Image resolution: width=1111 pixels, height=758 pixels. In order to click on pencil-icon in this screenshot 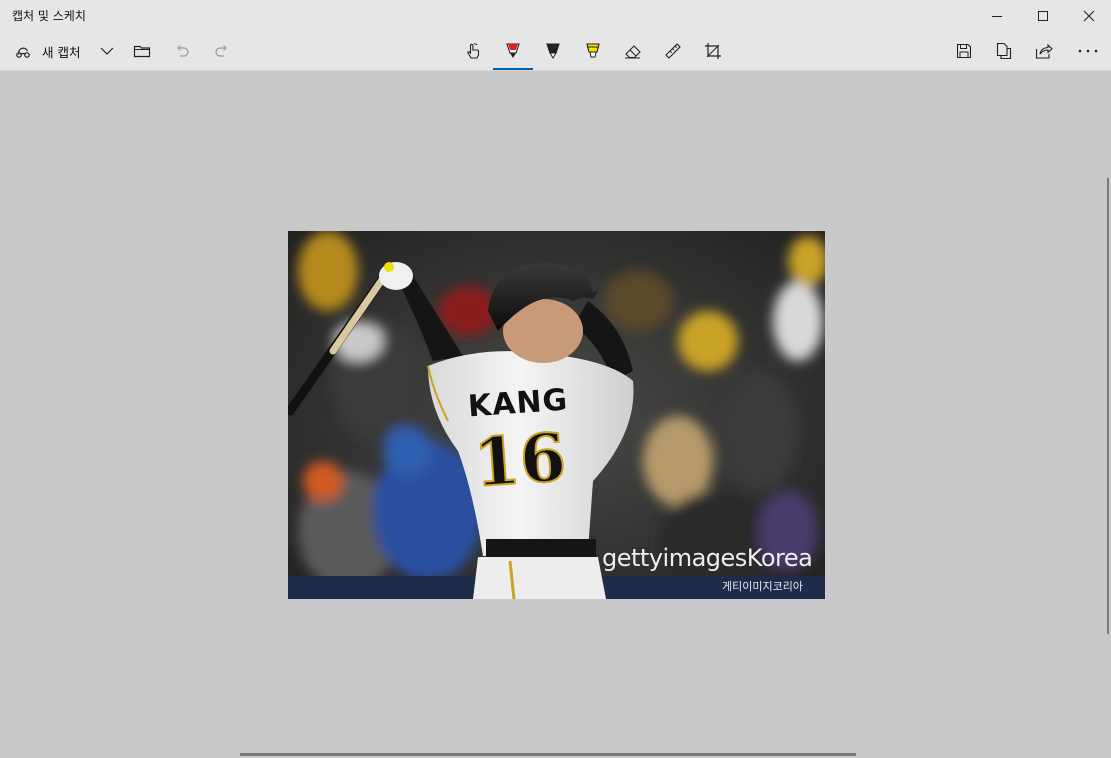, I will do `click(553, 51)`.